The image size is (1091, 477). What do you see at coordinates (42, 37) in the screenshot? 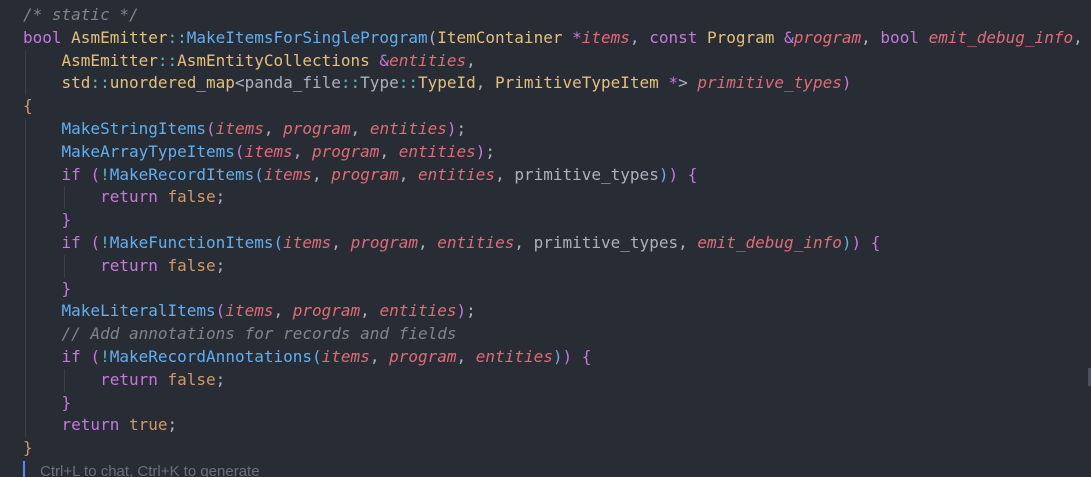
I see `code-token-keyword: bool` at bounding box center [42, 37].